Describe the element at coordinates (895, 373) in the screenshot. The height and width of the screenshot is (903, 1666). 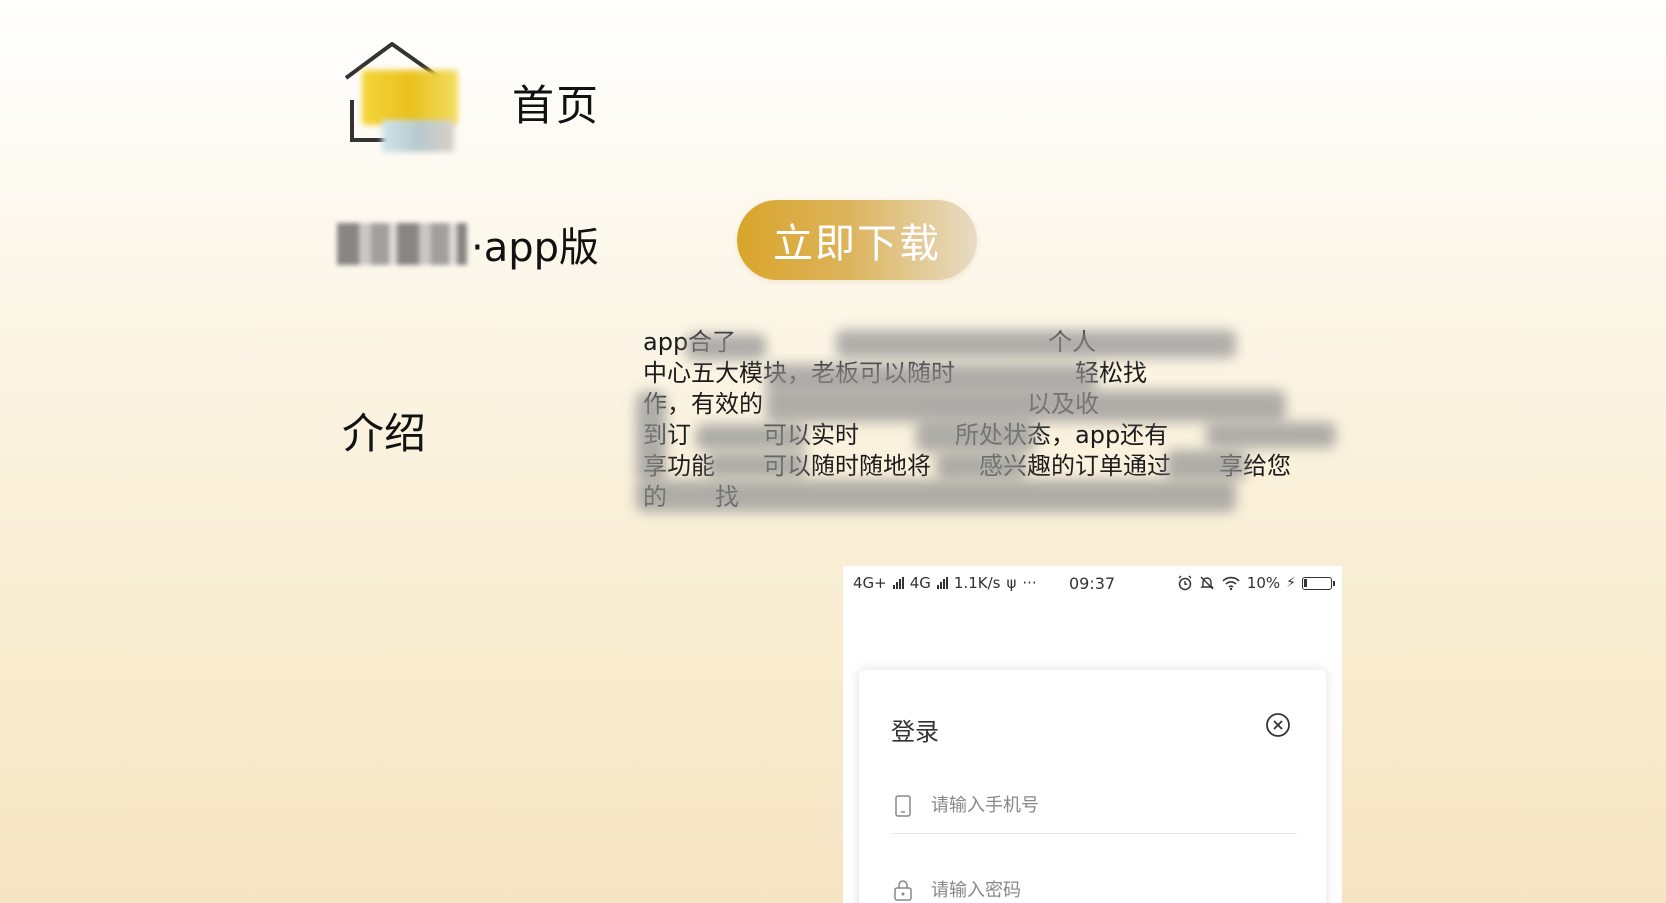
I see `intro-line: 中心五大模块，老板可以随时 轻松找` at that location.